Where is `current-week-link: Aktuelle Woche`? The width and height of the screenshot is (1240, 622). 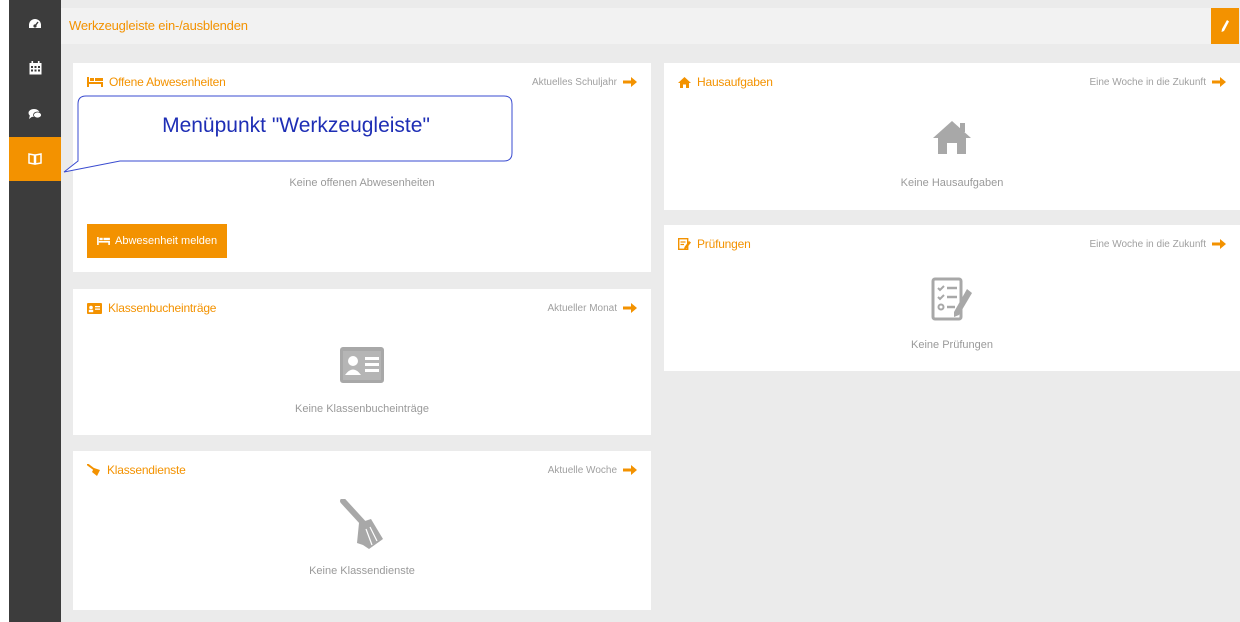
current-week-link: Aktuelle Woche is located at coordinates (592, 470).